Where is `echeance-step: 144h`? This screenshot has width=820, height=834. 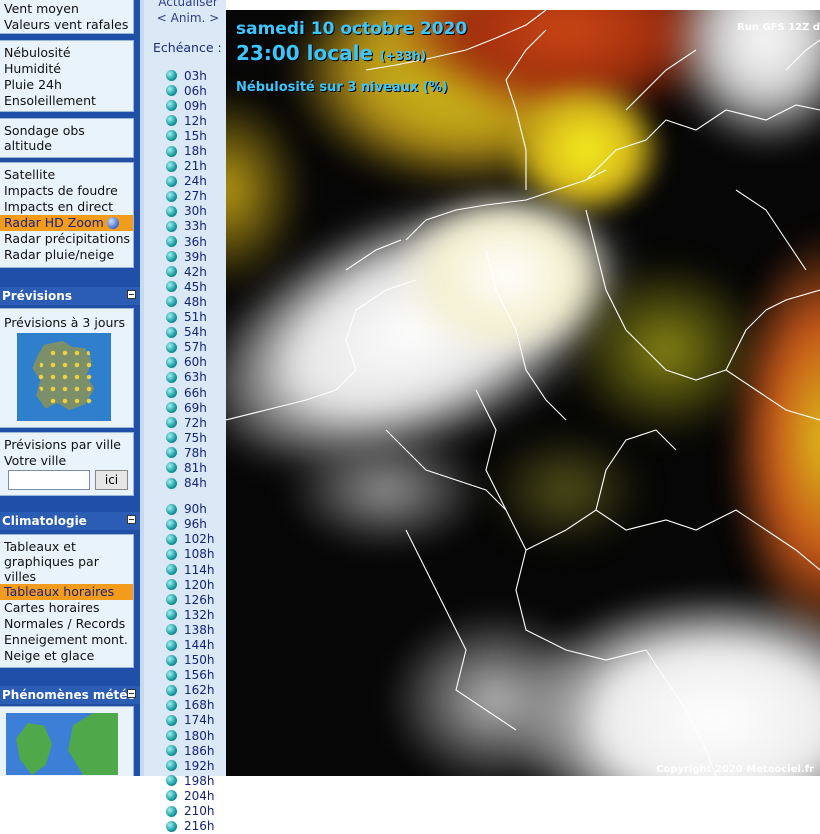
echeance-step: 144h is located at coordinates (196, 644).